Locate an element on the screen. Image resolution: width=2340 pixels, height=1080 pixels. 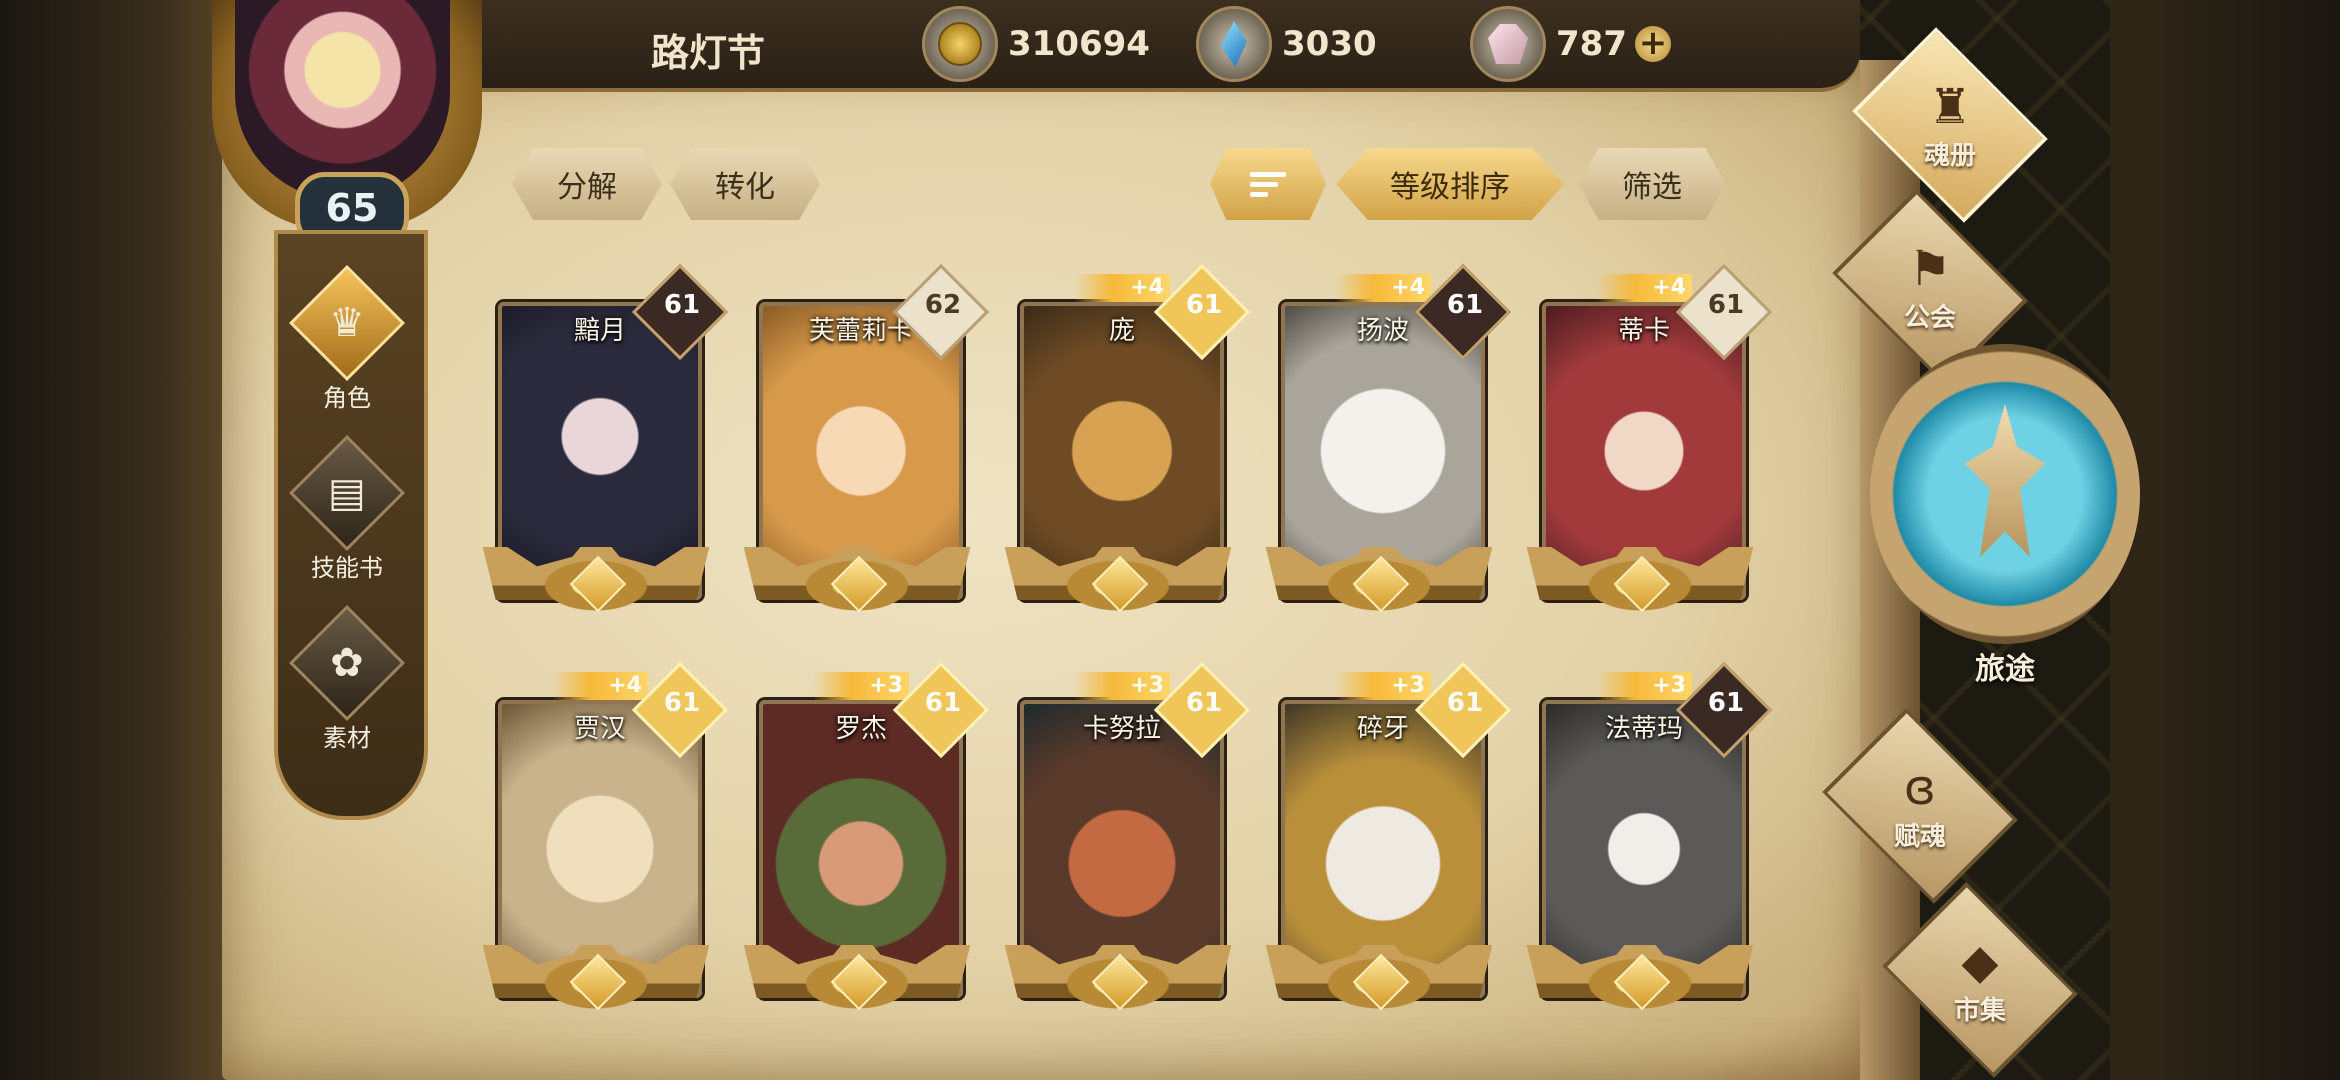
guild-label: 公会 is located at coordinates (1929, 317).